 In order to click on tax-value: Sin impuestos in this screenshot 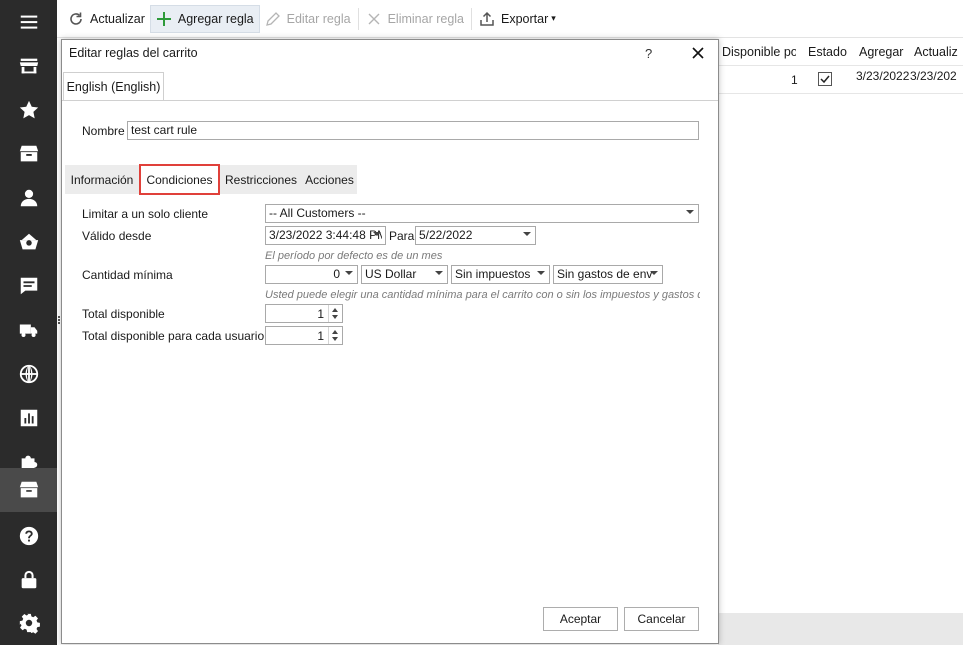, I will do `click(493, 274)`.